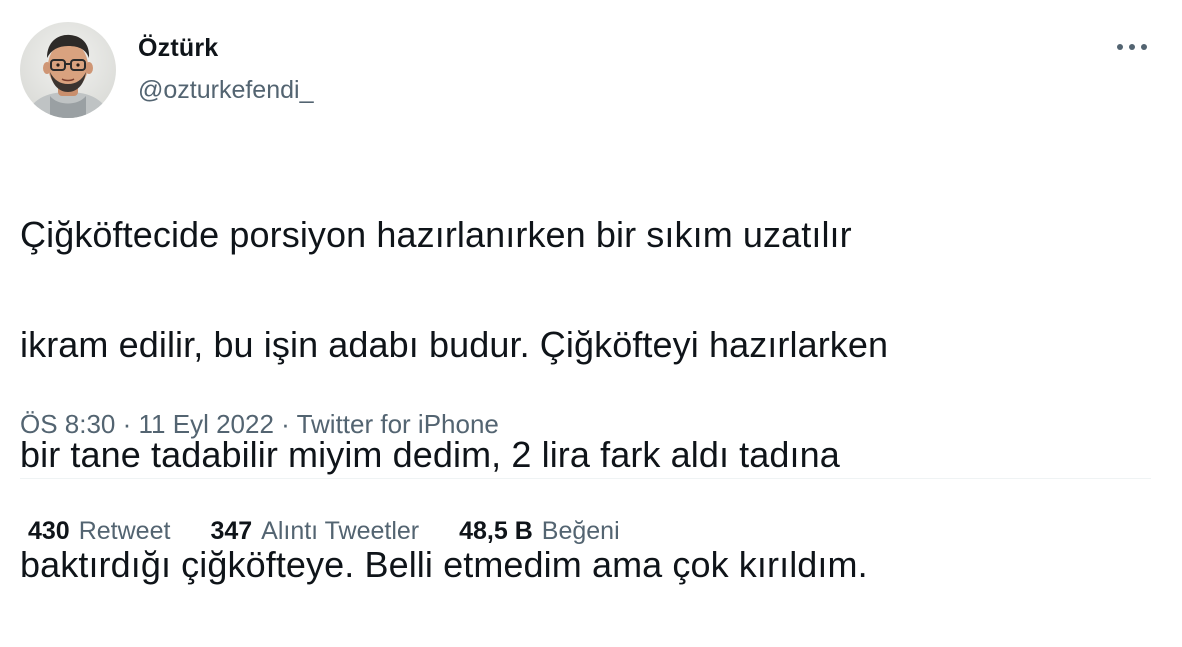 The width and height of the screenshot is (1182, 647). What do you see at coordinates (67, 424) in the screenshot?
I see `tweet-time: ÖS 8:30` at bounding box center [67, 424].